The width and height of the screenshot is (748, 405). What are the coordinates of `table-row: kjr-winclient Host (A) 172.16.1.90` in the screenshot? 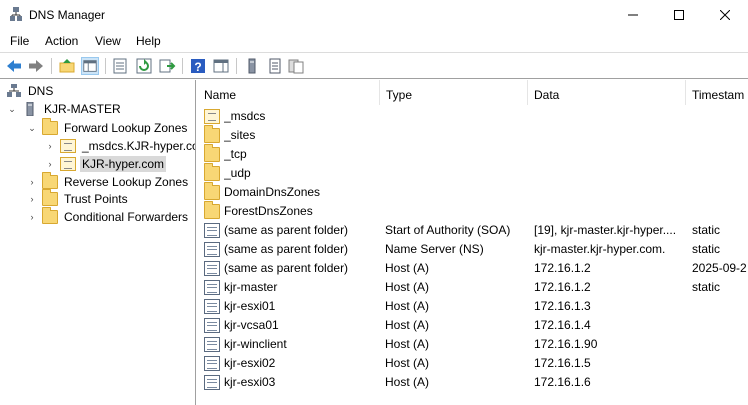 It's located at (473, 344).